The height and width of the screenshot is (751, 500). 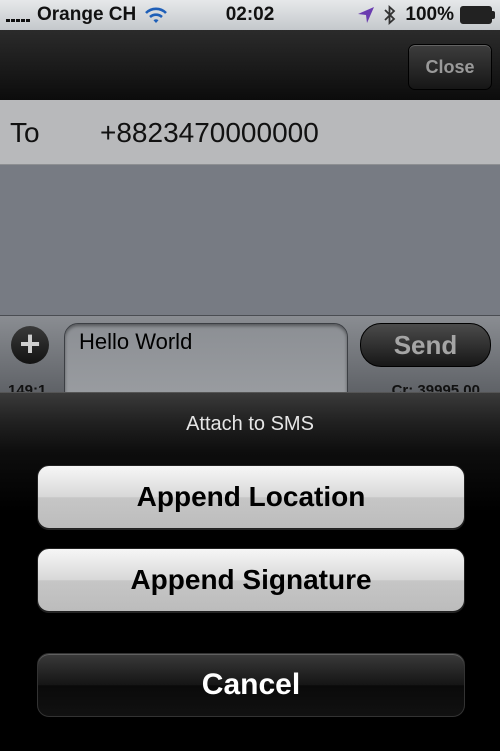 What do you see at coordinates (250, 15) in the screenshot?
I see `status-bar: Orange CH 02:02 100%` at bounding box center [250, 15].